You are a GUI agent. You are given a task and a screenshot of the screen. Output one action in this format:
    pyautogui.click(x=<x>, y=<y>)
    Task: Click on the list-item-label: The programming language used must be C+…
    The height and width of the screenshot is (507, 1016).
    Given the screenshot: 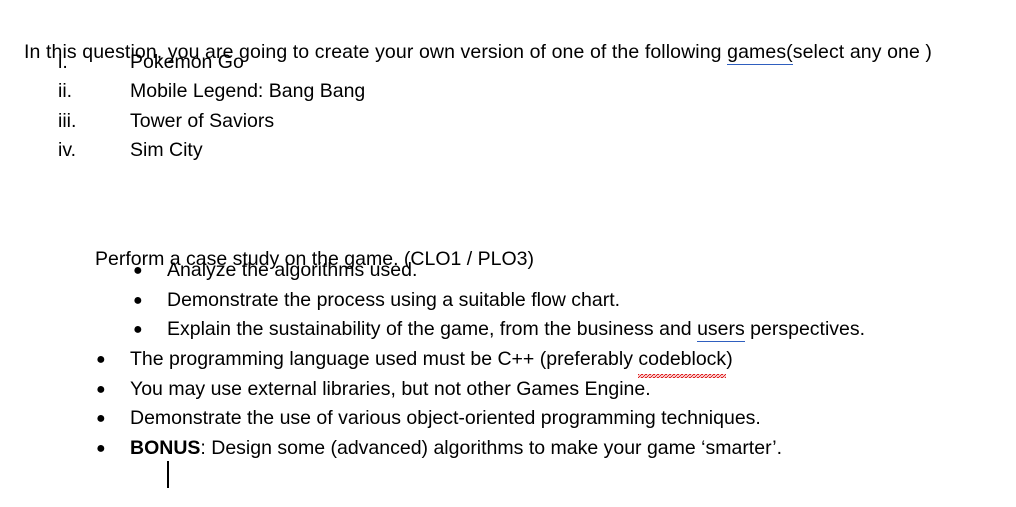 What is the action you would take?
    pyautogui.click(x=431, y=361)
    